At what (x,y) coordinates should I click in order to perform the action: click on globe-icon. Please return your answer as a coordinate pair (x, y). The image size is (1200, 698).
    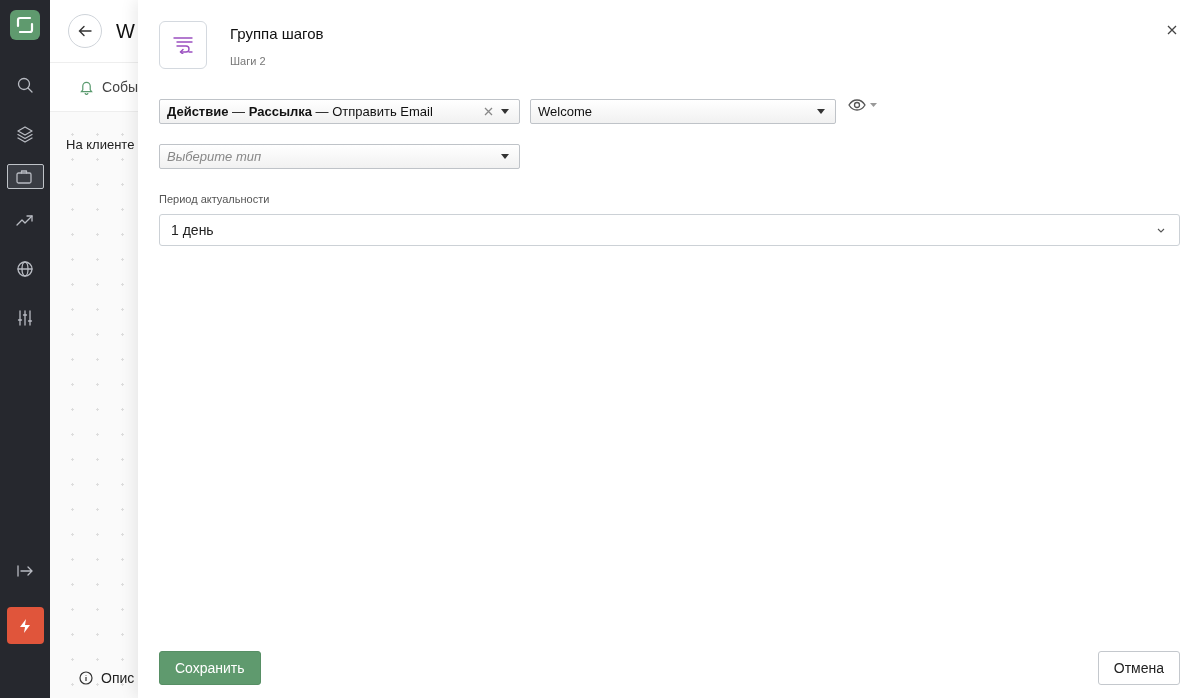
    Looking at the image, I should click on (25, 268).